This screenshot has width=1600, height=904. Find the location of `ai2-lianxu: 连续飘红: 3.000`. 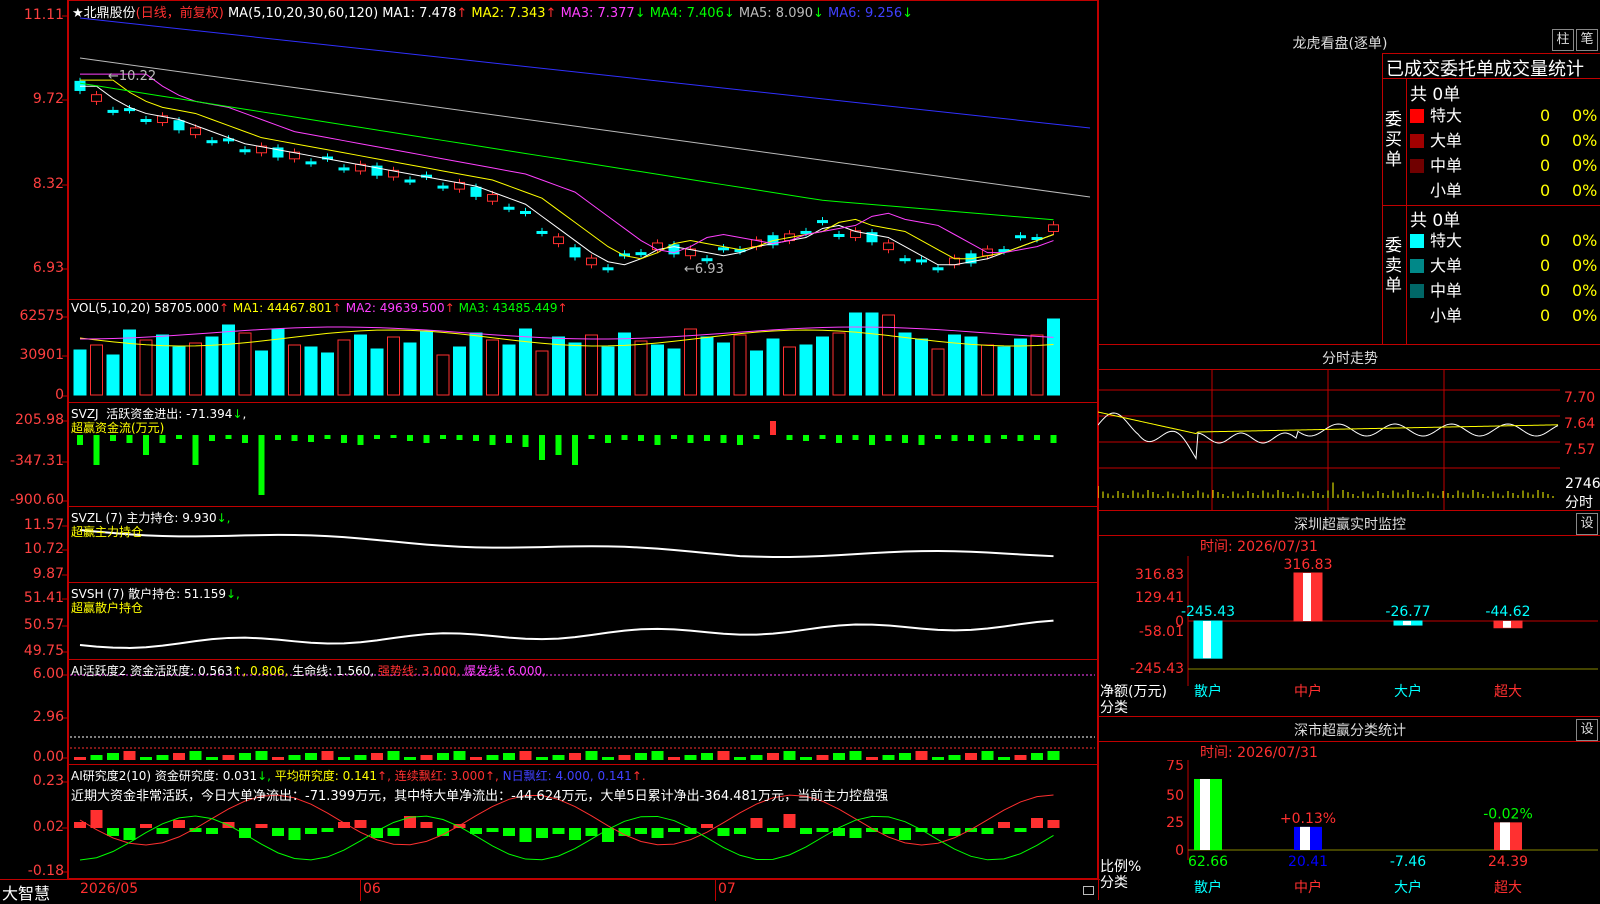

ai2-lianxu: 连续飘红: 3.000 is located at coordinates (439, 776).